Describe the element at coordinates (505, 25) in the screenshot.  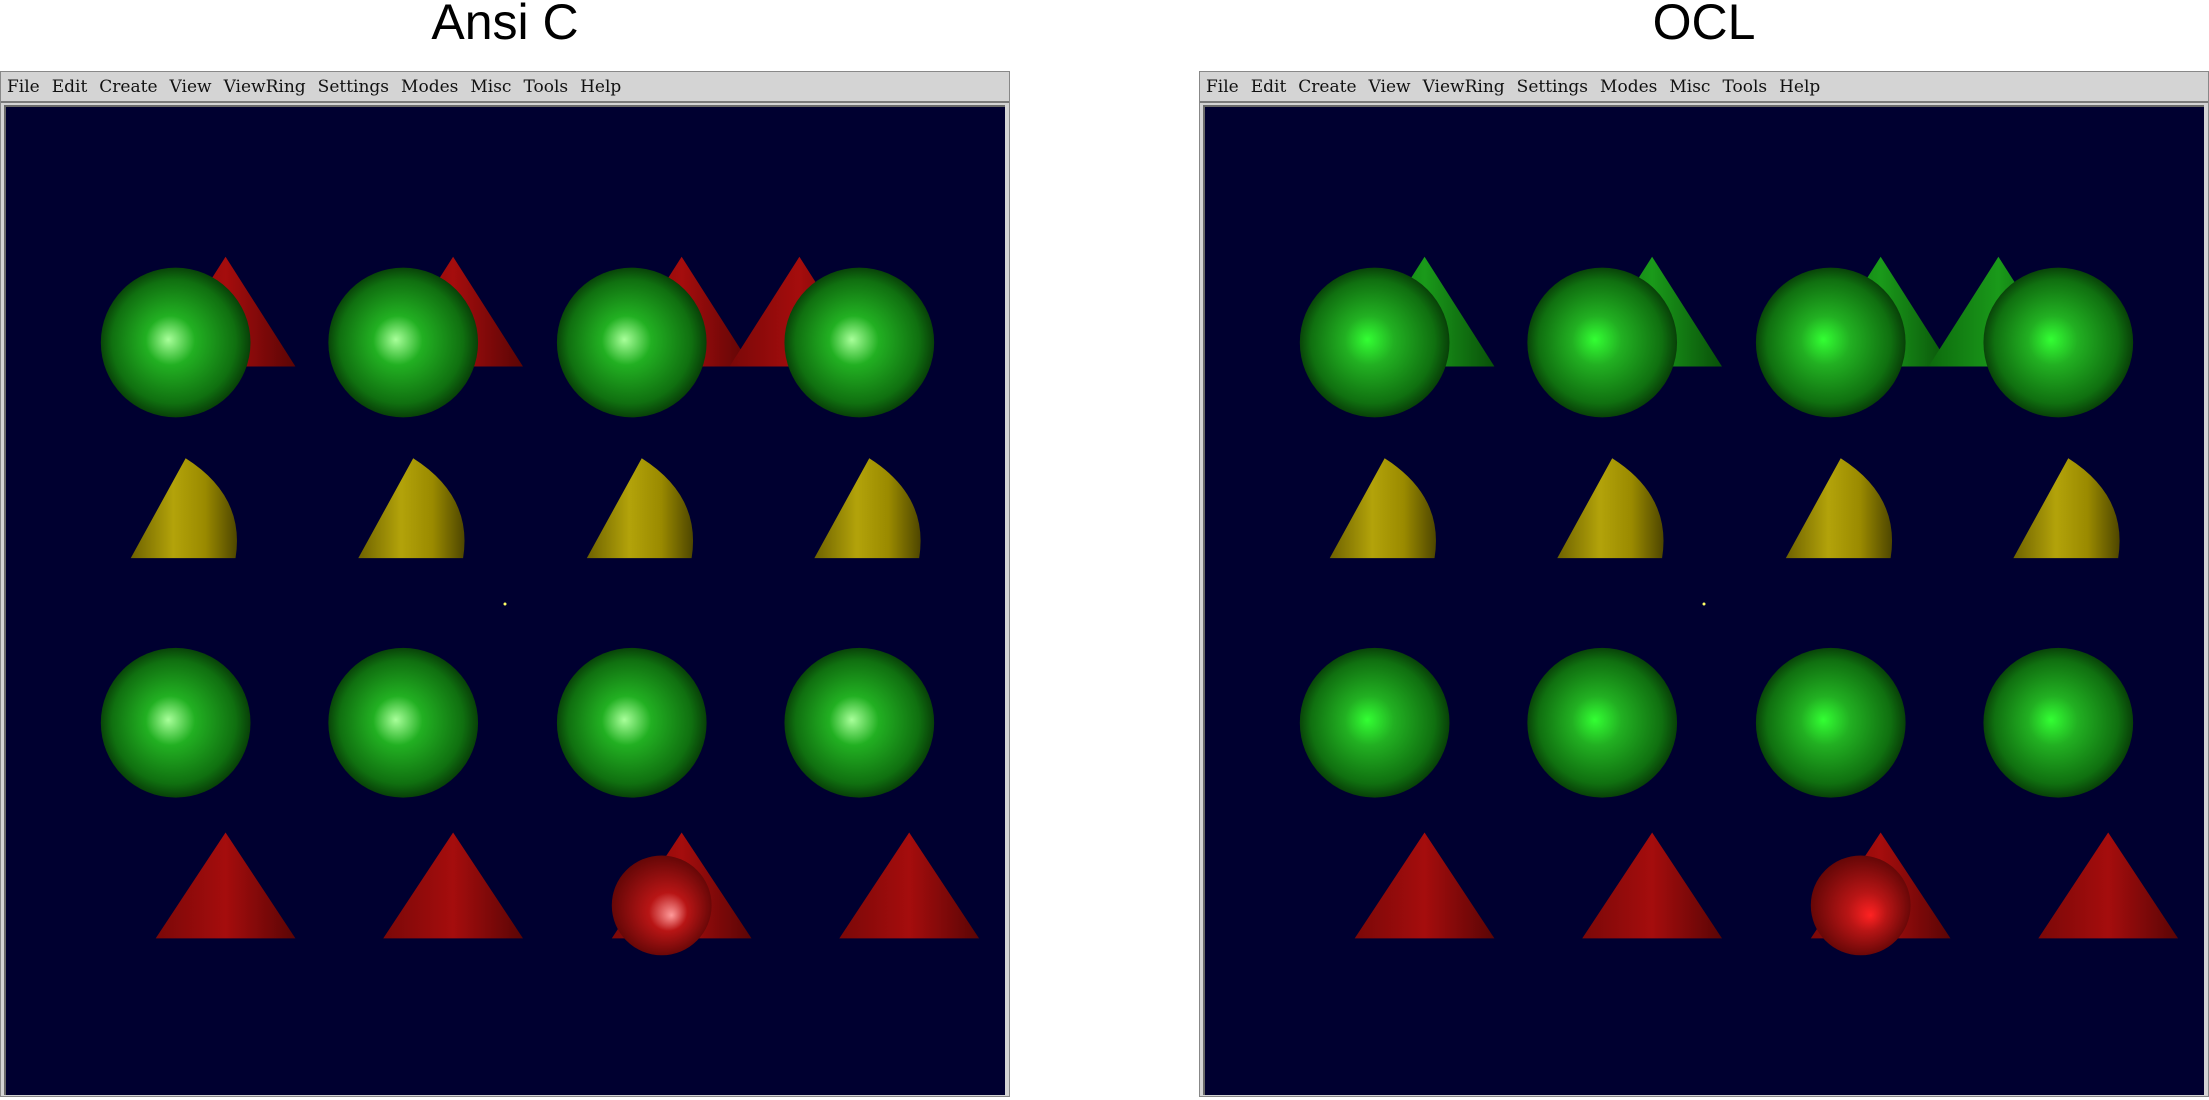
I see `panel-title-ansi-c: Ansi C` at that location.